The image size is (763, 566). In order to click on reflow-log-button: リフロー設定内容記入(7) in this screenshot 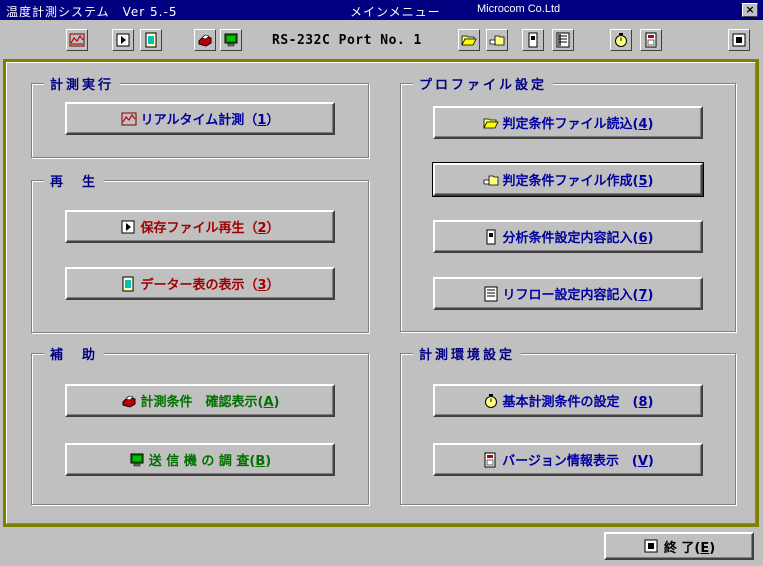, I will do `click(568, 293)`.